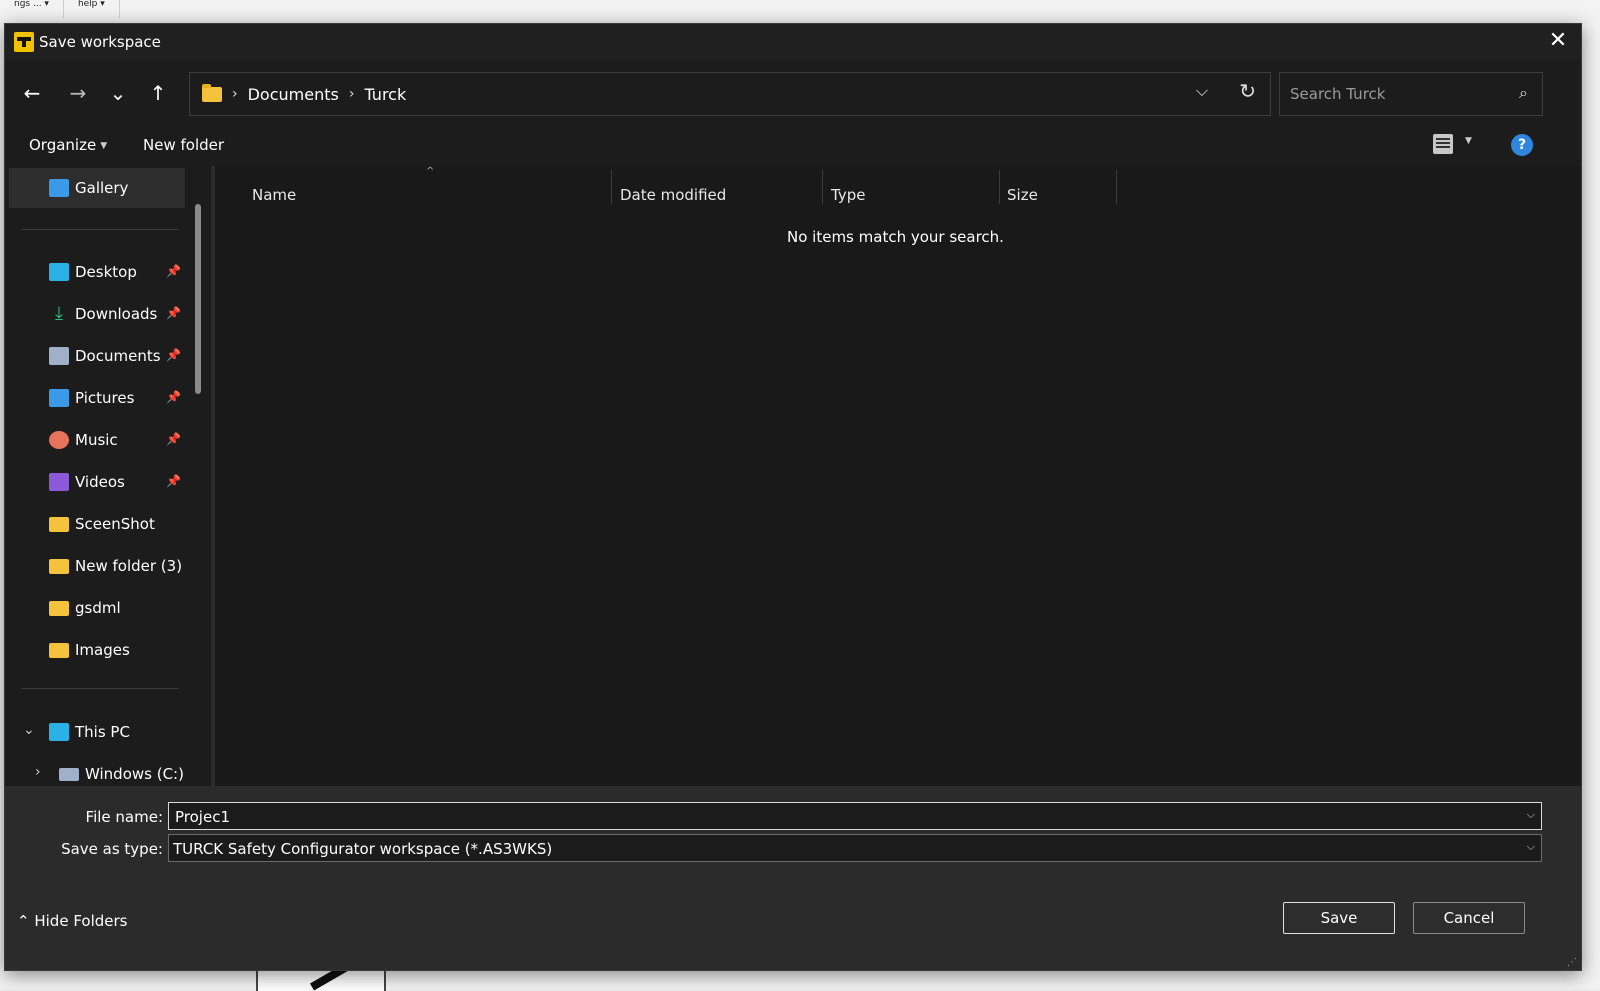 The height and width of the screenshot is (991, 1600). I want to click on file-name-input, so click(835, 817).